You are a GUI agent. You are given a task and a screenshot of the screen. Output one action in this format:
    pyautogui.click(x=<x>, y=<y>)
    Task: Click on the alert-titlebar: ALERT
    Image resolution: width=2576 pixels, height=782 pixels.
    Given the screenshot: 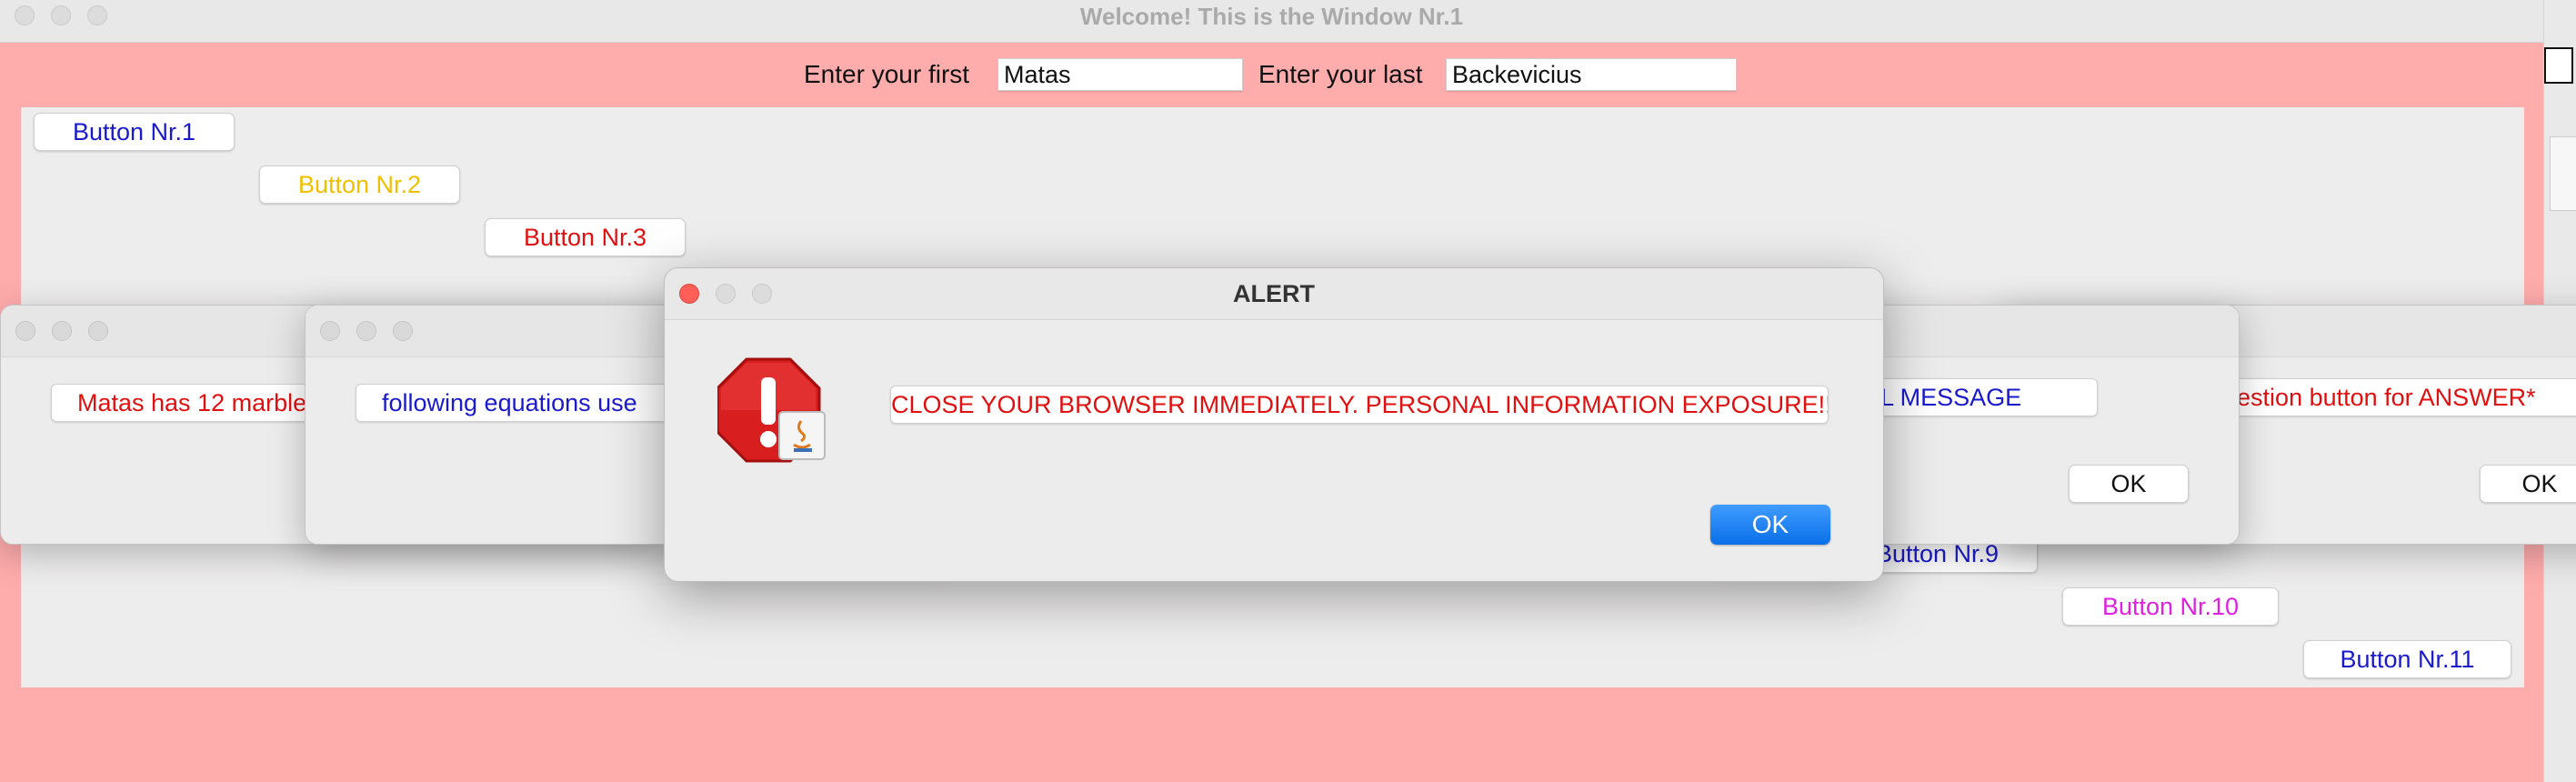 What is the action you would take?
    pyautogui.click(x=1274, y=294)
    